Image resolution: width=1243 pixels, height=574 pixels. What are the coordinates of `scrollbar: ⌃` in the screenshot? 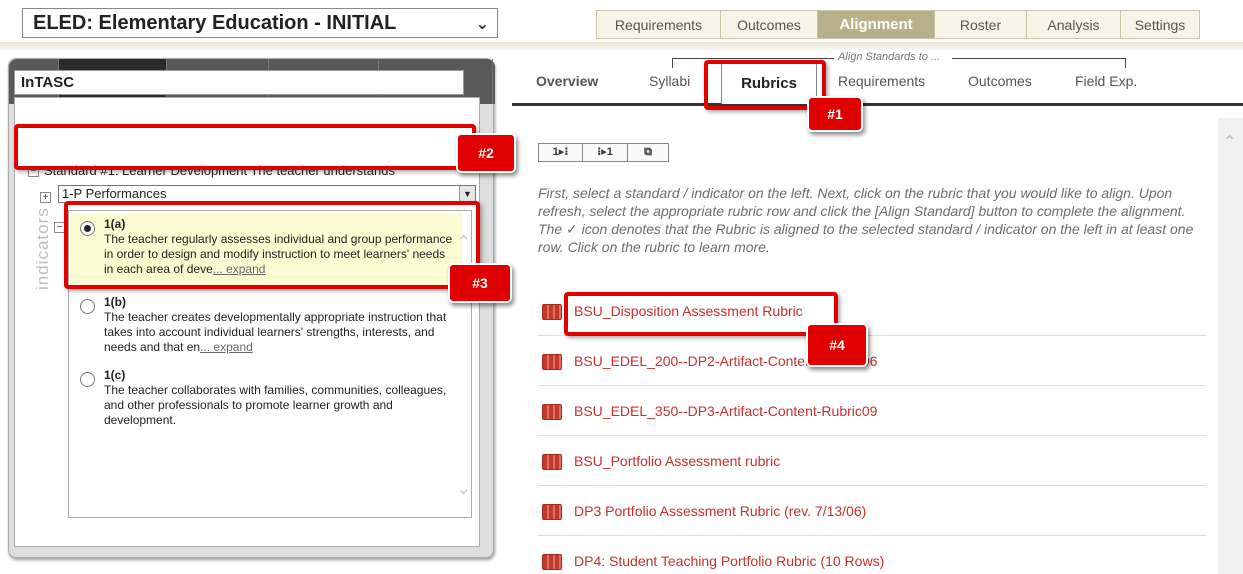 It's located at (1230, 346).